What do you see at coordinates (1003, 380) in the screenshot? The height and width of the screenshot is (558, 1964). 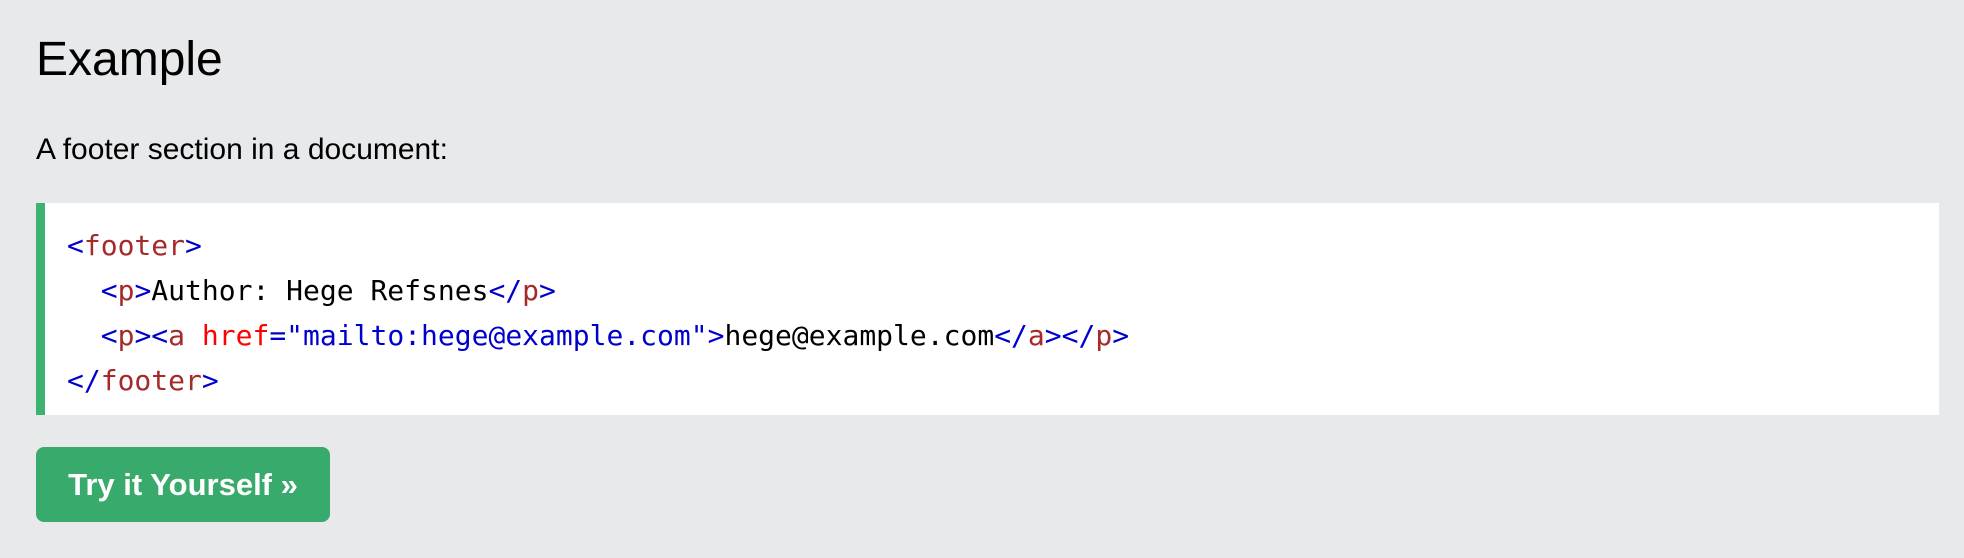 I see `code-line-4: </footer>` at bounding box center [1003, 380].